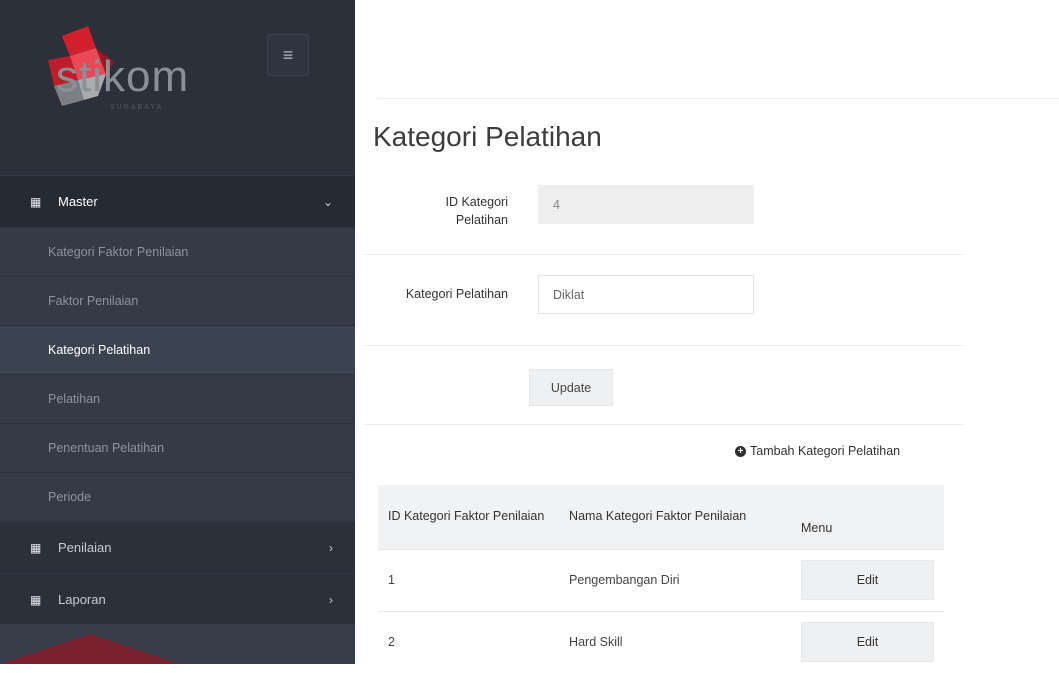  I want to click on kategori-pelatihan-input: Diklat, so click(646, 294).